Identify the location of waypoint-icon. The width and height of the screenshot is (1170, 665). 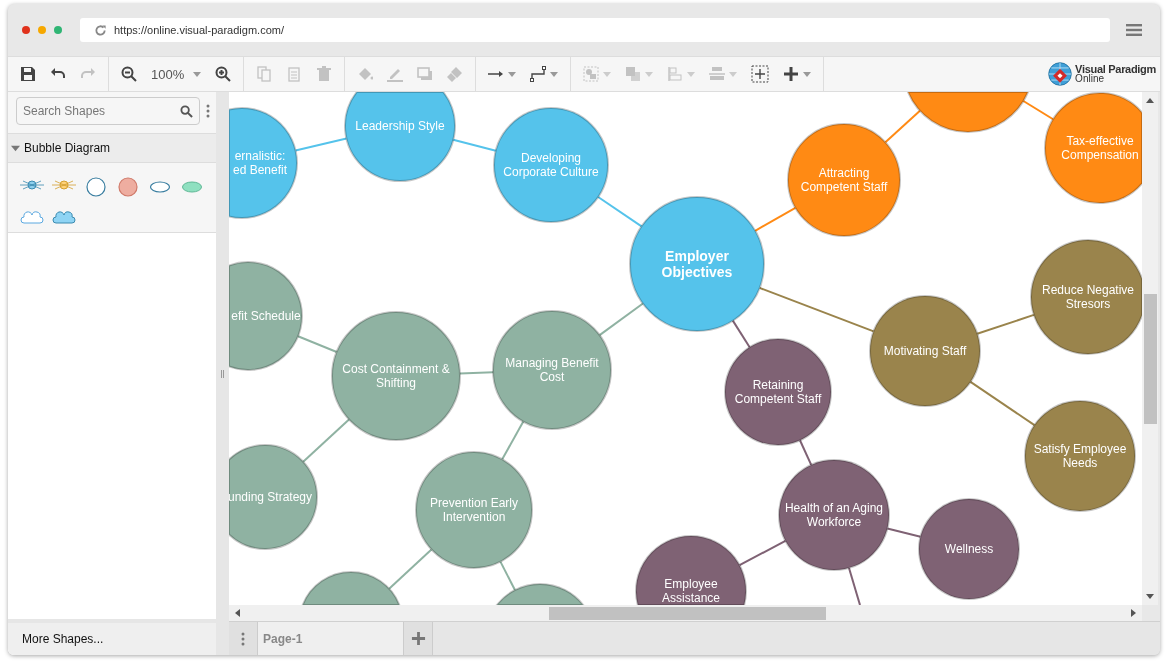
(538, 74).